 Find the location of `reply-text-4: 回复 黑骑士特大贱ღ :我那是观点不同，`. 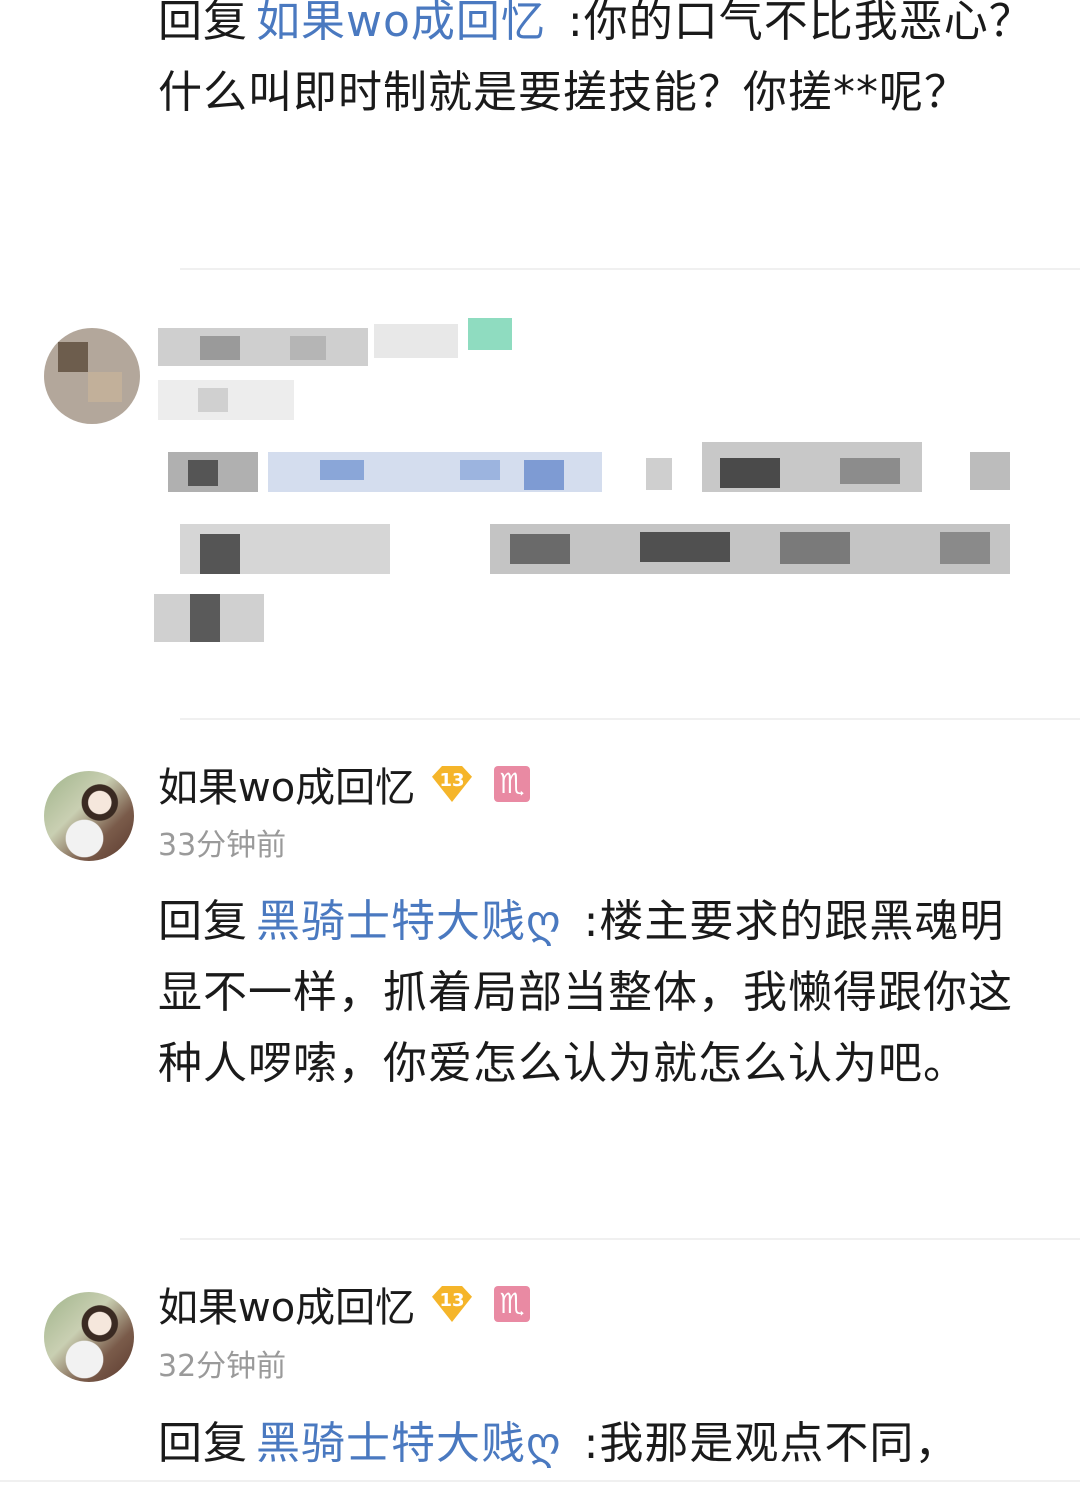

reply-text-4: 回复 黑骑士特大贱ღ :我那是观点不同， is located at coordinates (598, 1443).